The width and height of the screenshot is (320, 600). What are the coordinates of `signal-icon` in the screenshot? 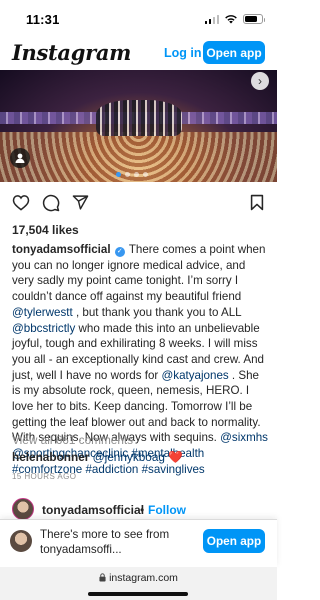 It's located at (211, 19).